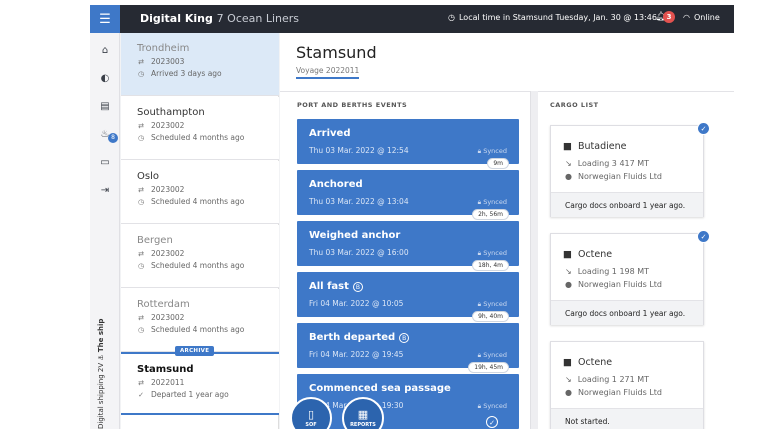 The width and height of the screenshot is (781, 429). I want to click on sof-label: SOF, so click(311, 424).